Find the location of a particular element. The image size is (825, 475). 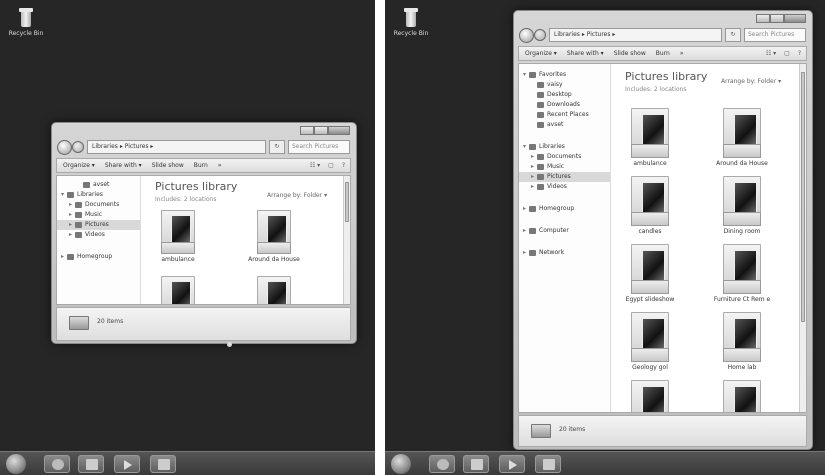

folder-item: Home lab is located at coordinates (742, 342).